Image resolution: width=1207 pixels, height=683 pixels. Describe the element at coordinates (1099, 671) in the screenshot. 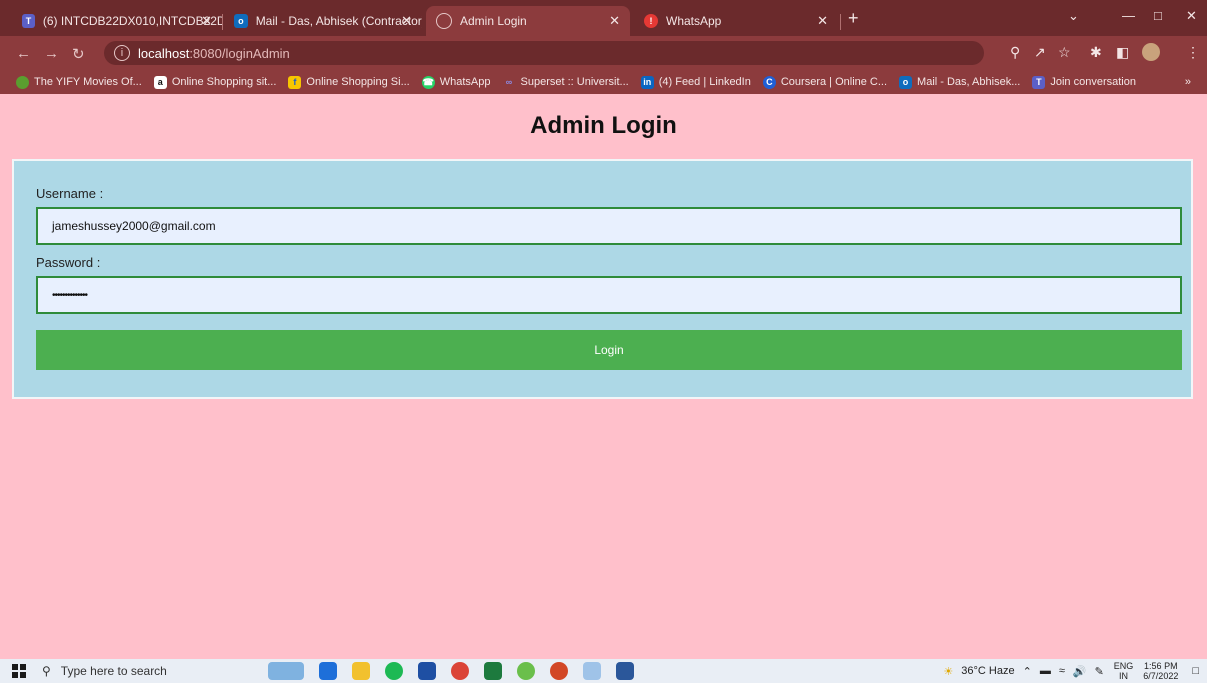

I see `pen-icon: ✎` at that location.